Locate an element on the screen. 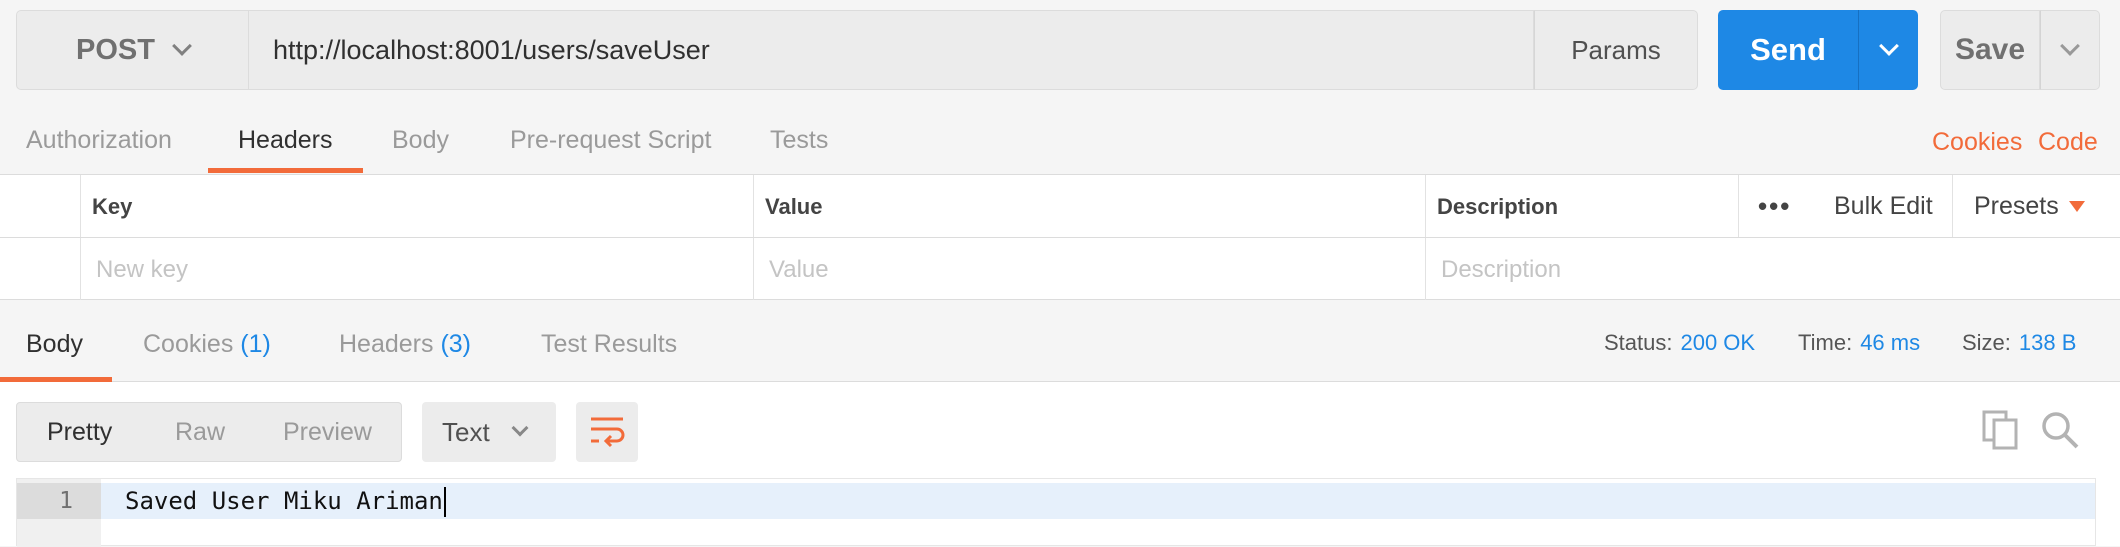  params-button: Params is located at coordinates (1616, 50).